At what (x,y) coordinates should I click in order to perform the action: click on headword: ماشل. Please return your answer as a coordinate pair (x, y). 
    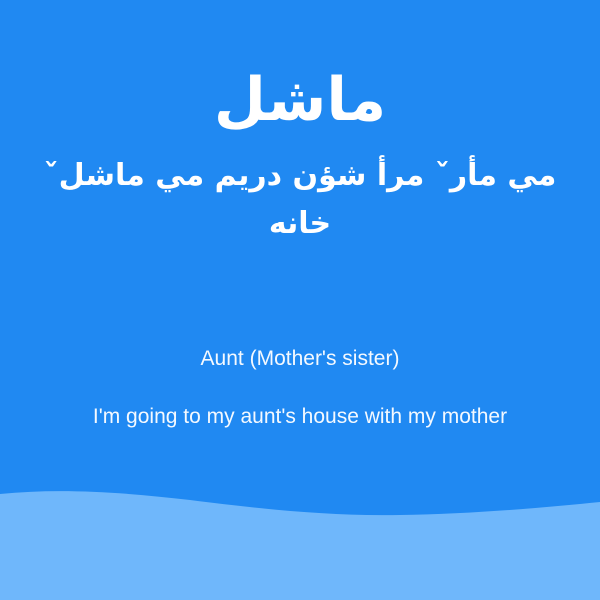
    Looking at the image, I should click on (300, 100).